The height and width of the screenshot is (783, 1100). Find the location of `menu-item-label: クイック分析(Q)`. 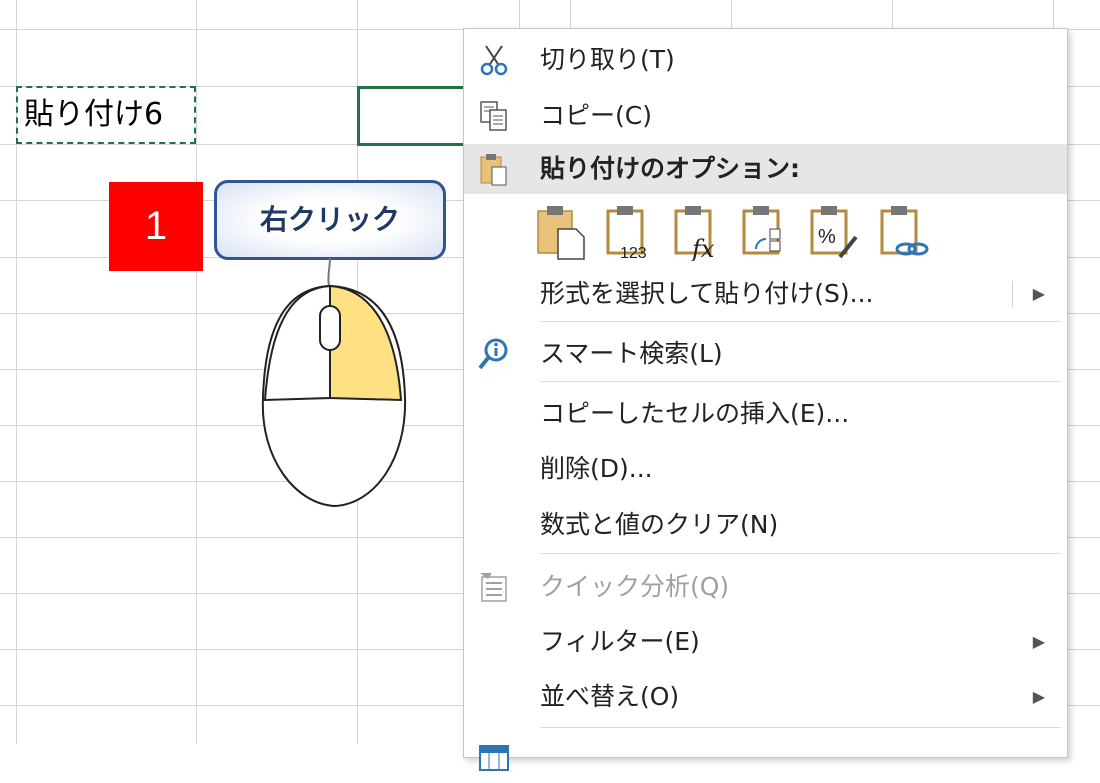

menu-item-label: クイック分析(Q) is located at coordinates (635, 586).